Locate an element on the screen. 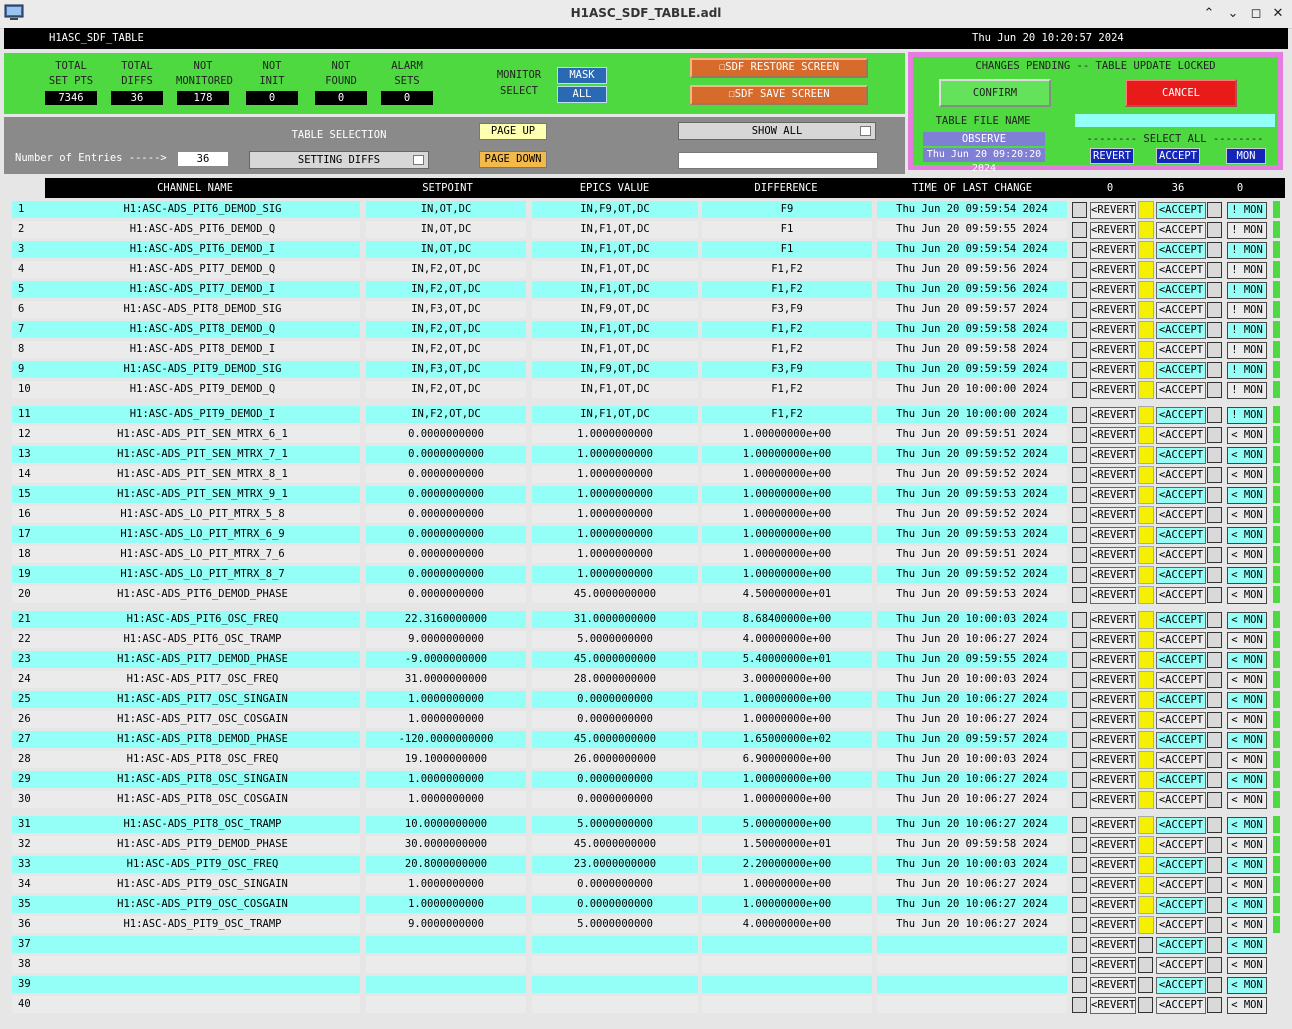 The height and width of the screenshot is (1029, 1292). confirm-button: CONFIRM is located at coordinates (995, 93).